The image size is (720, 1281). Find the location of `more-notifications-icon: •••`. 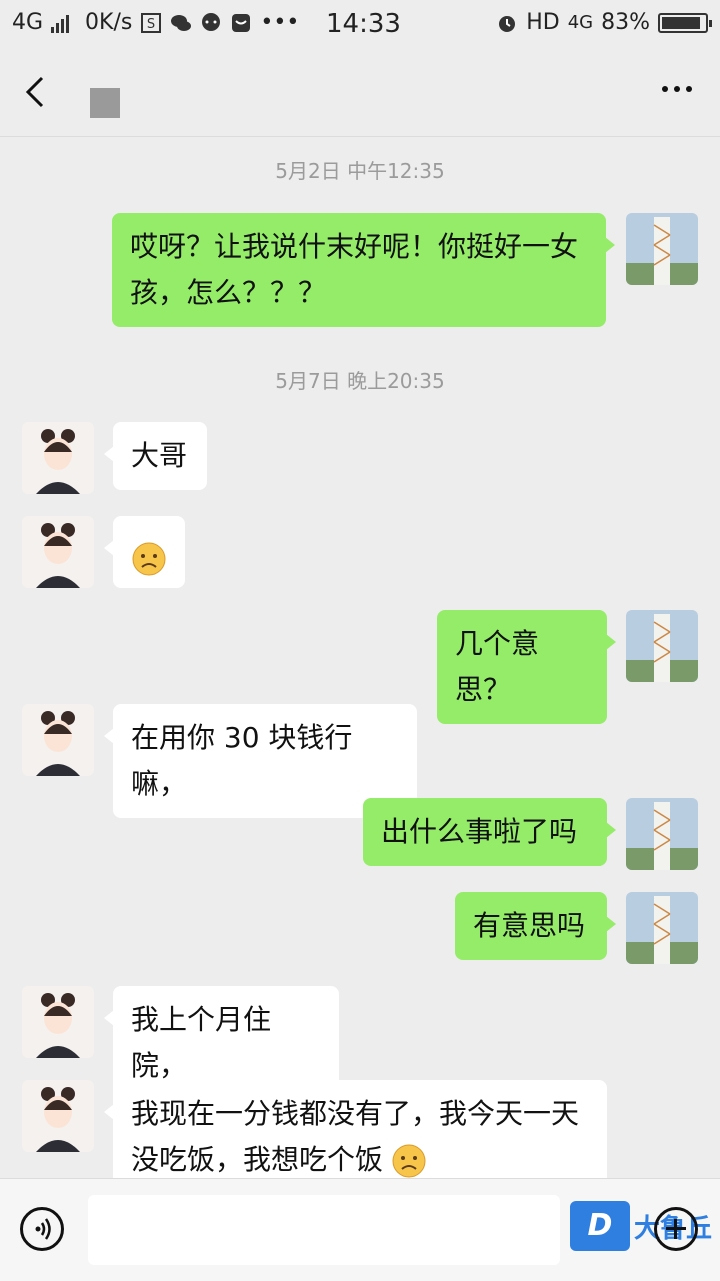

more-notifications-icon: ••• is located at coordinates (280, 22).